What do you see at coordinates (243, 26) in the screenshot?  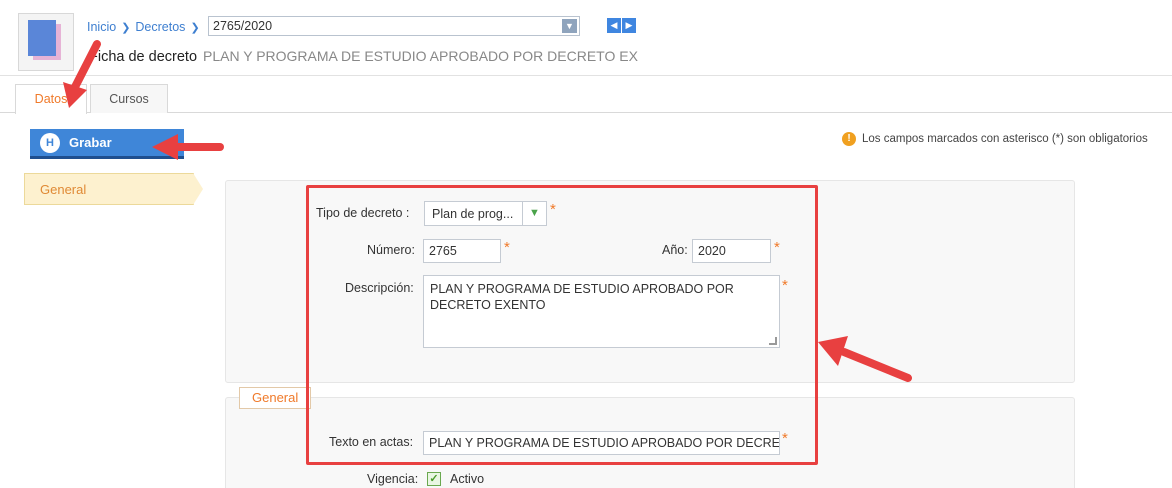 I see `record-selector-value: 2765/2020` at bounding box center [243, 26].